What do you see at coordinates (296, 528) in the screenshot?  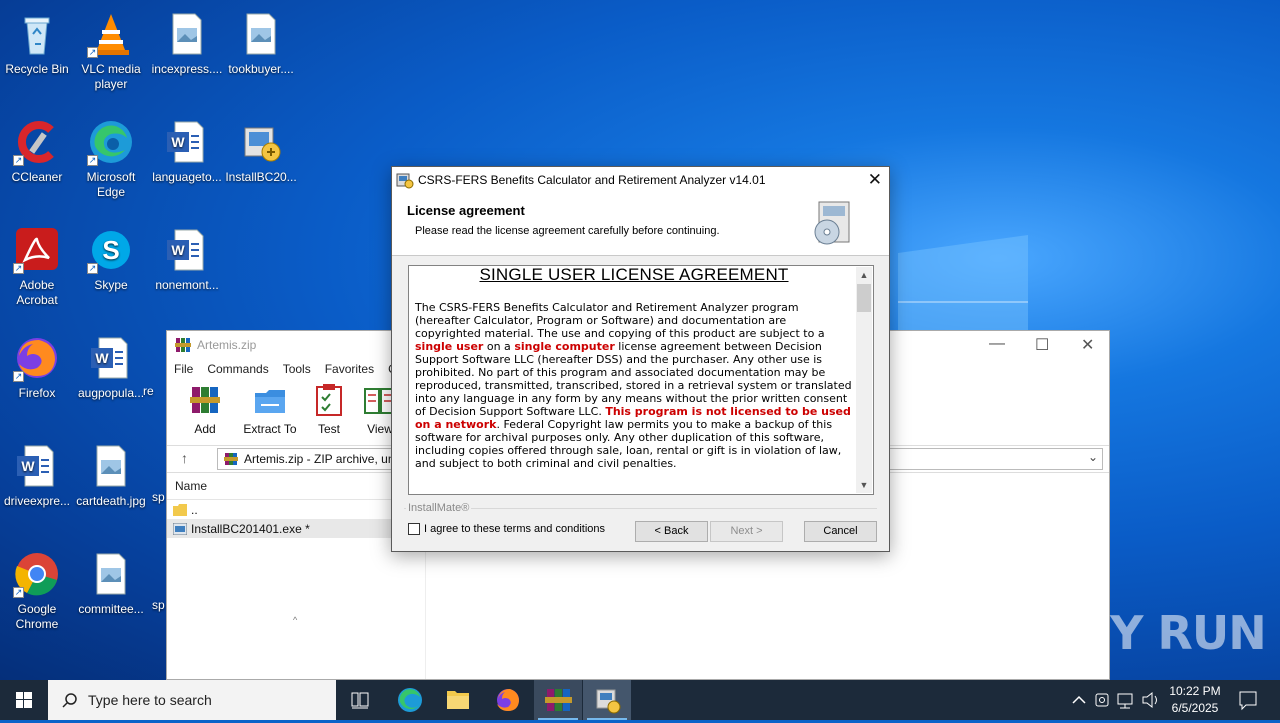 I see `list-item-installer: InstallBC201401.exe *` at bounding box center [296, 528].